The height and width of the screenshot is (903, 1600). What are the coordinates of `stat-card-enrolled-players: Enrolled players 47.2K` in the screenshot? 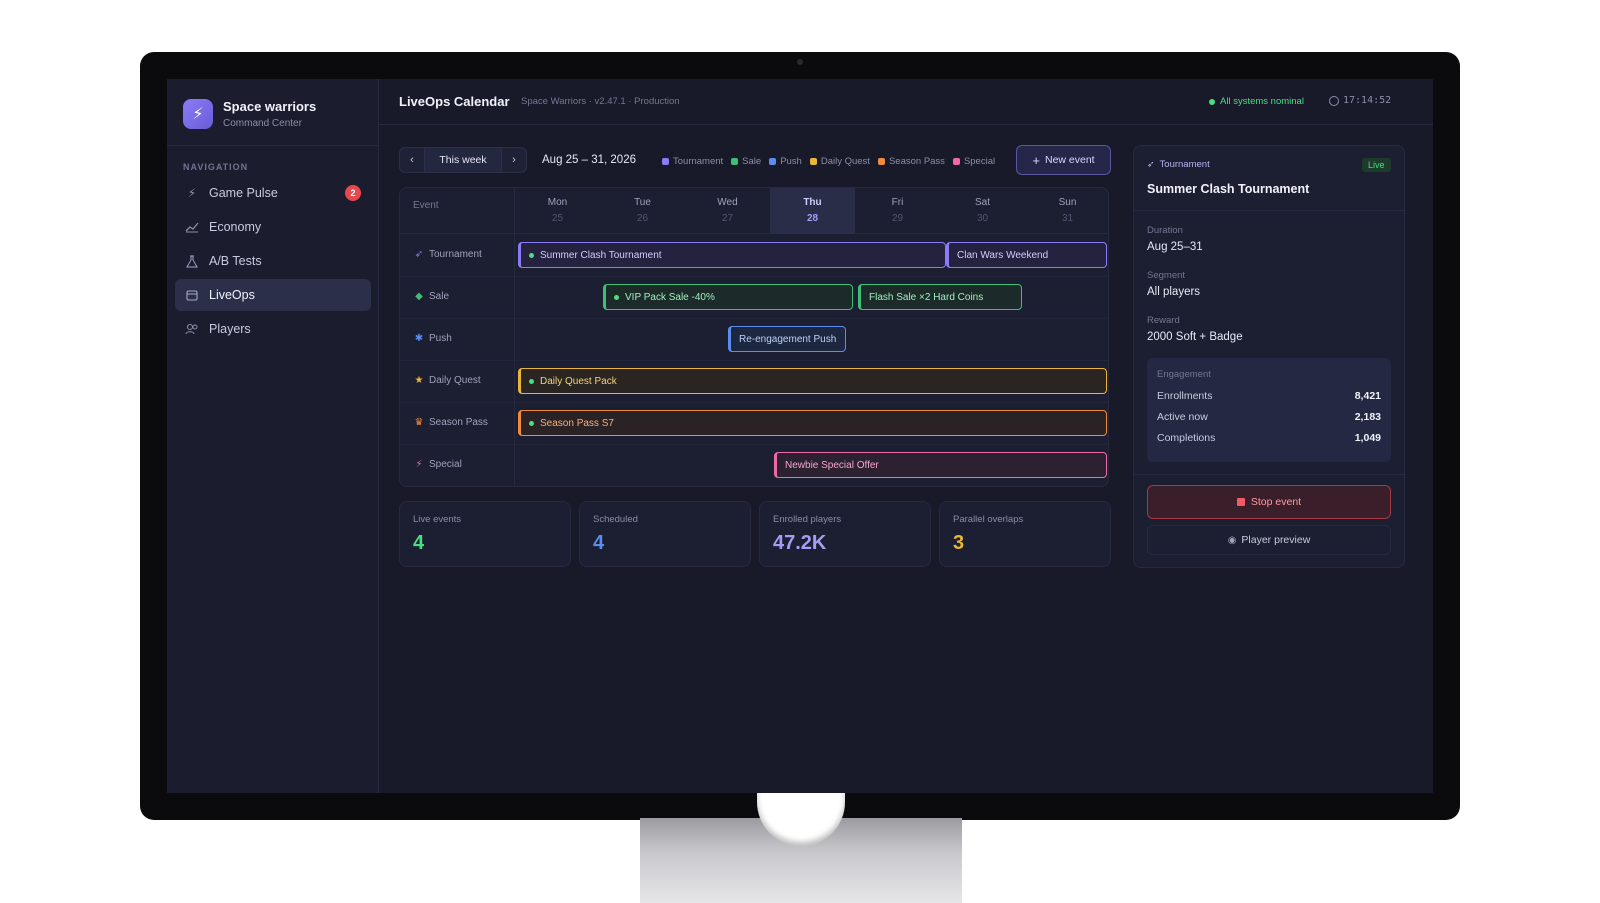 It's located at (845, 534).